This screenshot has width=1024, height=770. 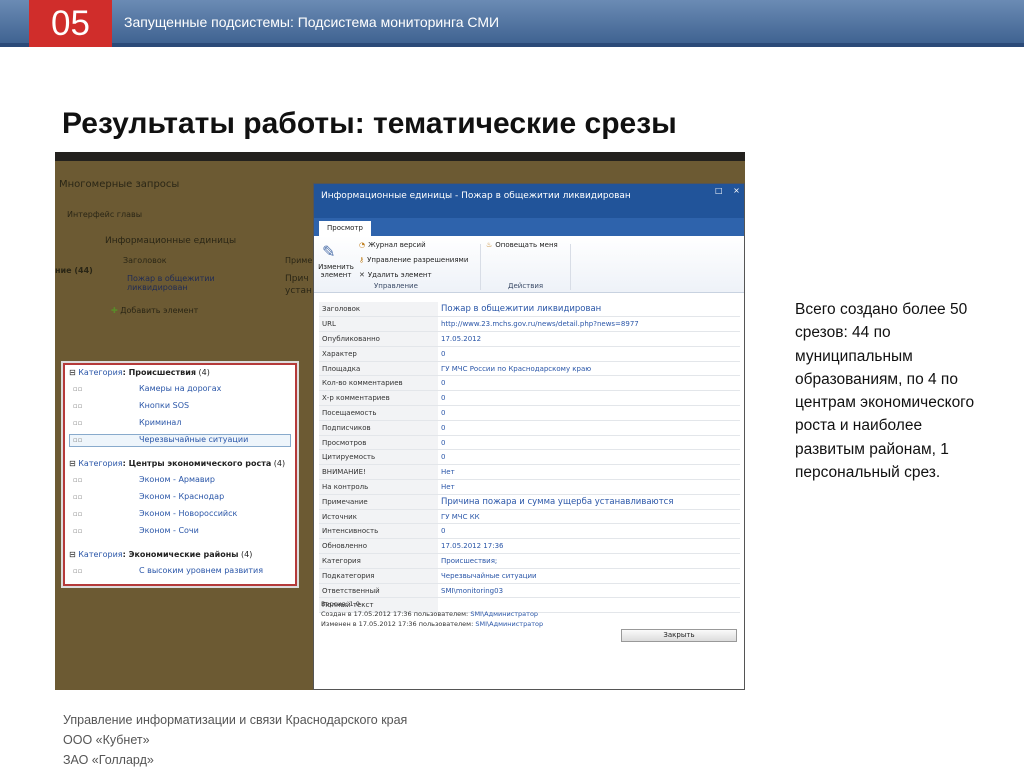 I want to click on modified-user-link: SMI\Администратор, so click(x=509, y=624).